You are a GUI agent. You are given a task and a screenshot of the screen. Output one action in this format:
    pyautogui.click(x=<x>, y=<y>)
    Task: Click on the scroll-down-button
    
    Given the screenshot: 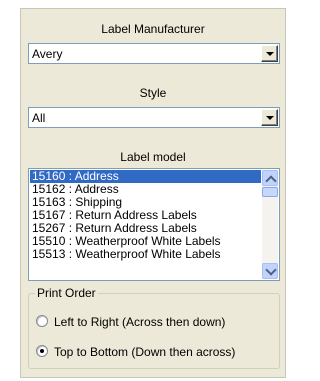 What is the action you would take?
    pyautogui.click(x=270, y=271)
    